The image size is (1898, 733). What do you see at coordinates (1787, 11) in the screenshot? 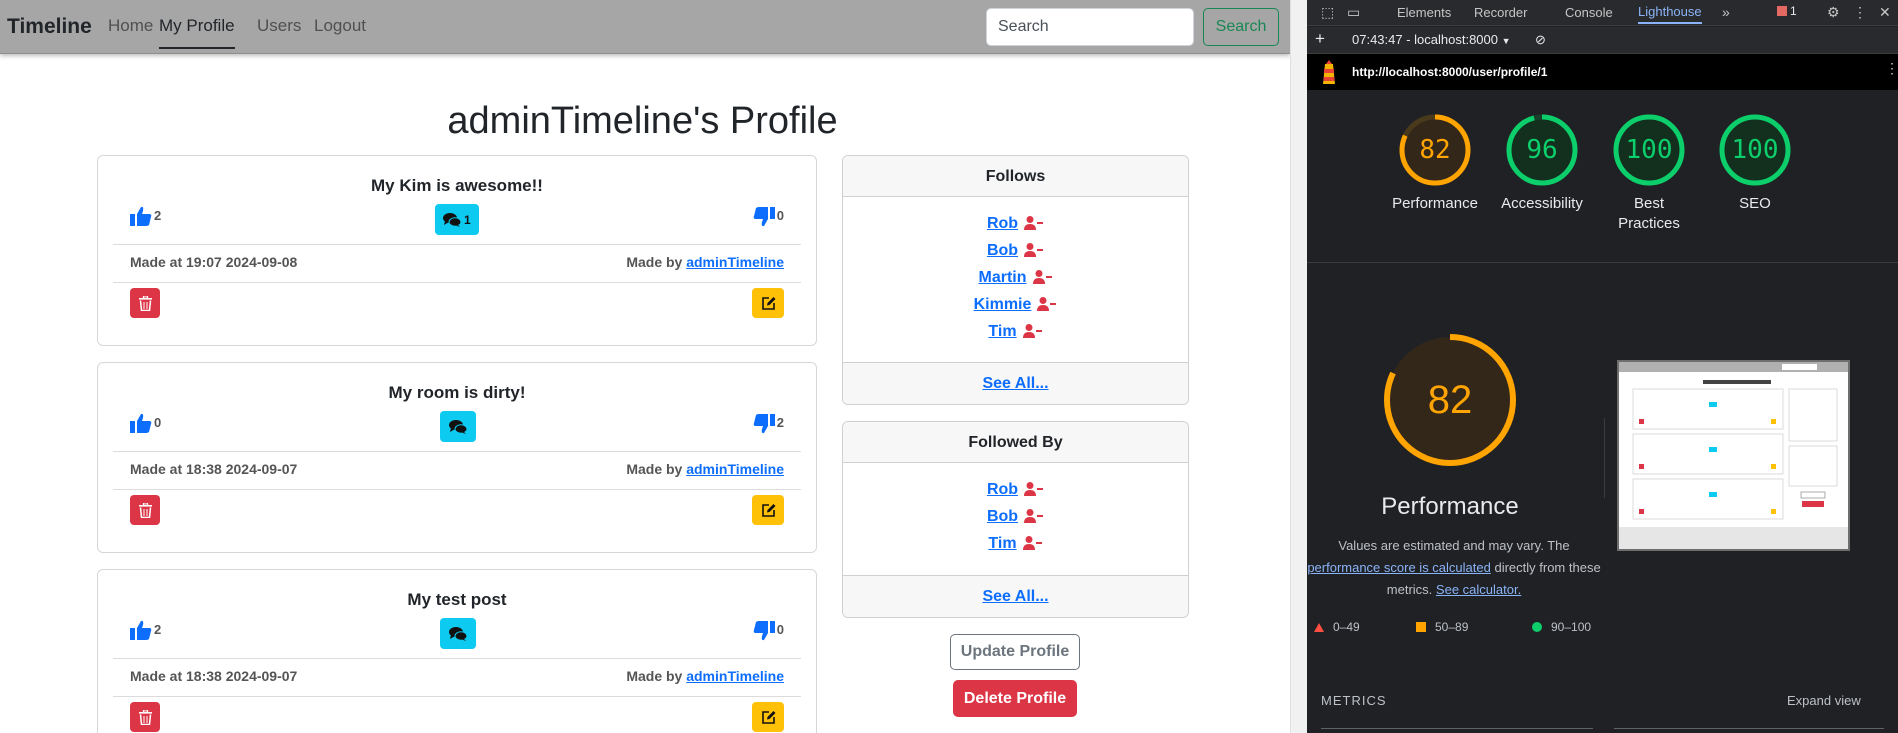
I see `error-counter: 1` at bounding box center [1787, 11].